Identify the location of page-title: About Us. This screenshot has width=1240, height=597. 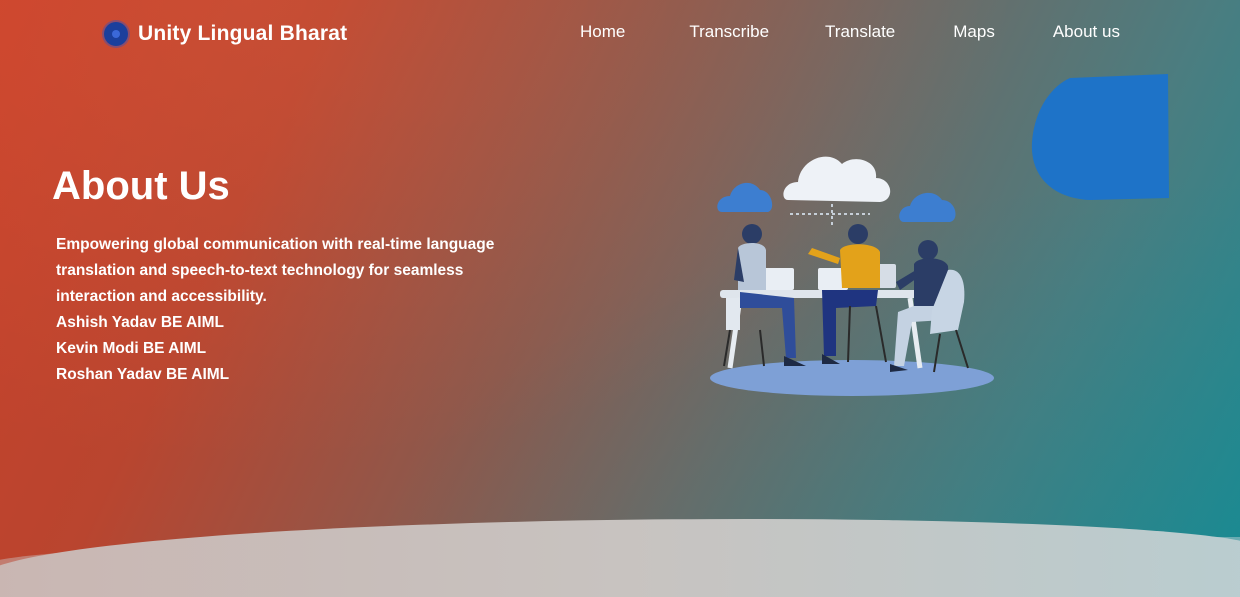
(141, 186).